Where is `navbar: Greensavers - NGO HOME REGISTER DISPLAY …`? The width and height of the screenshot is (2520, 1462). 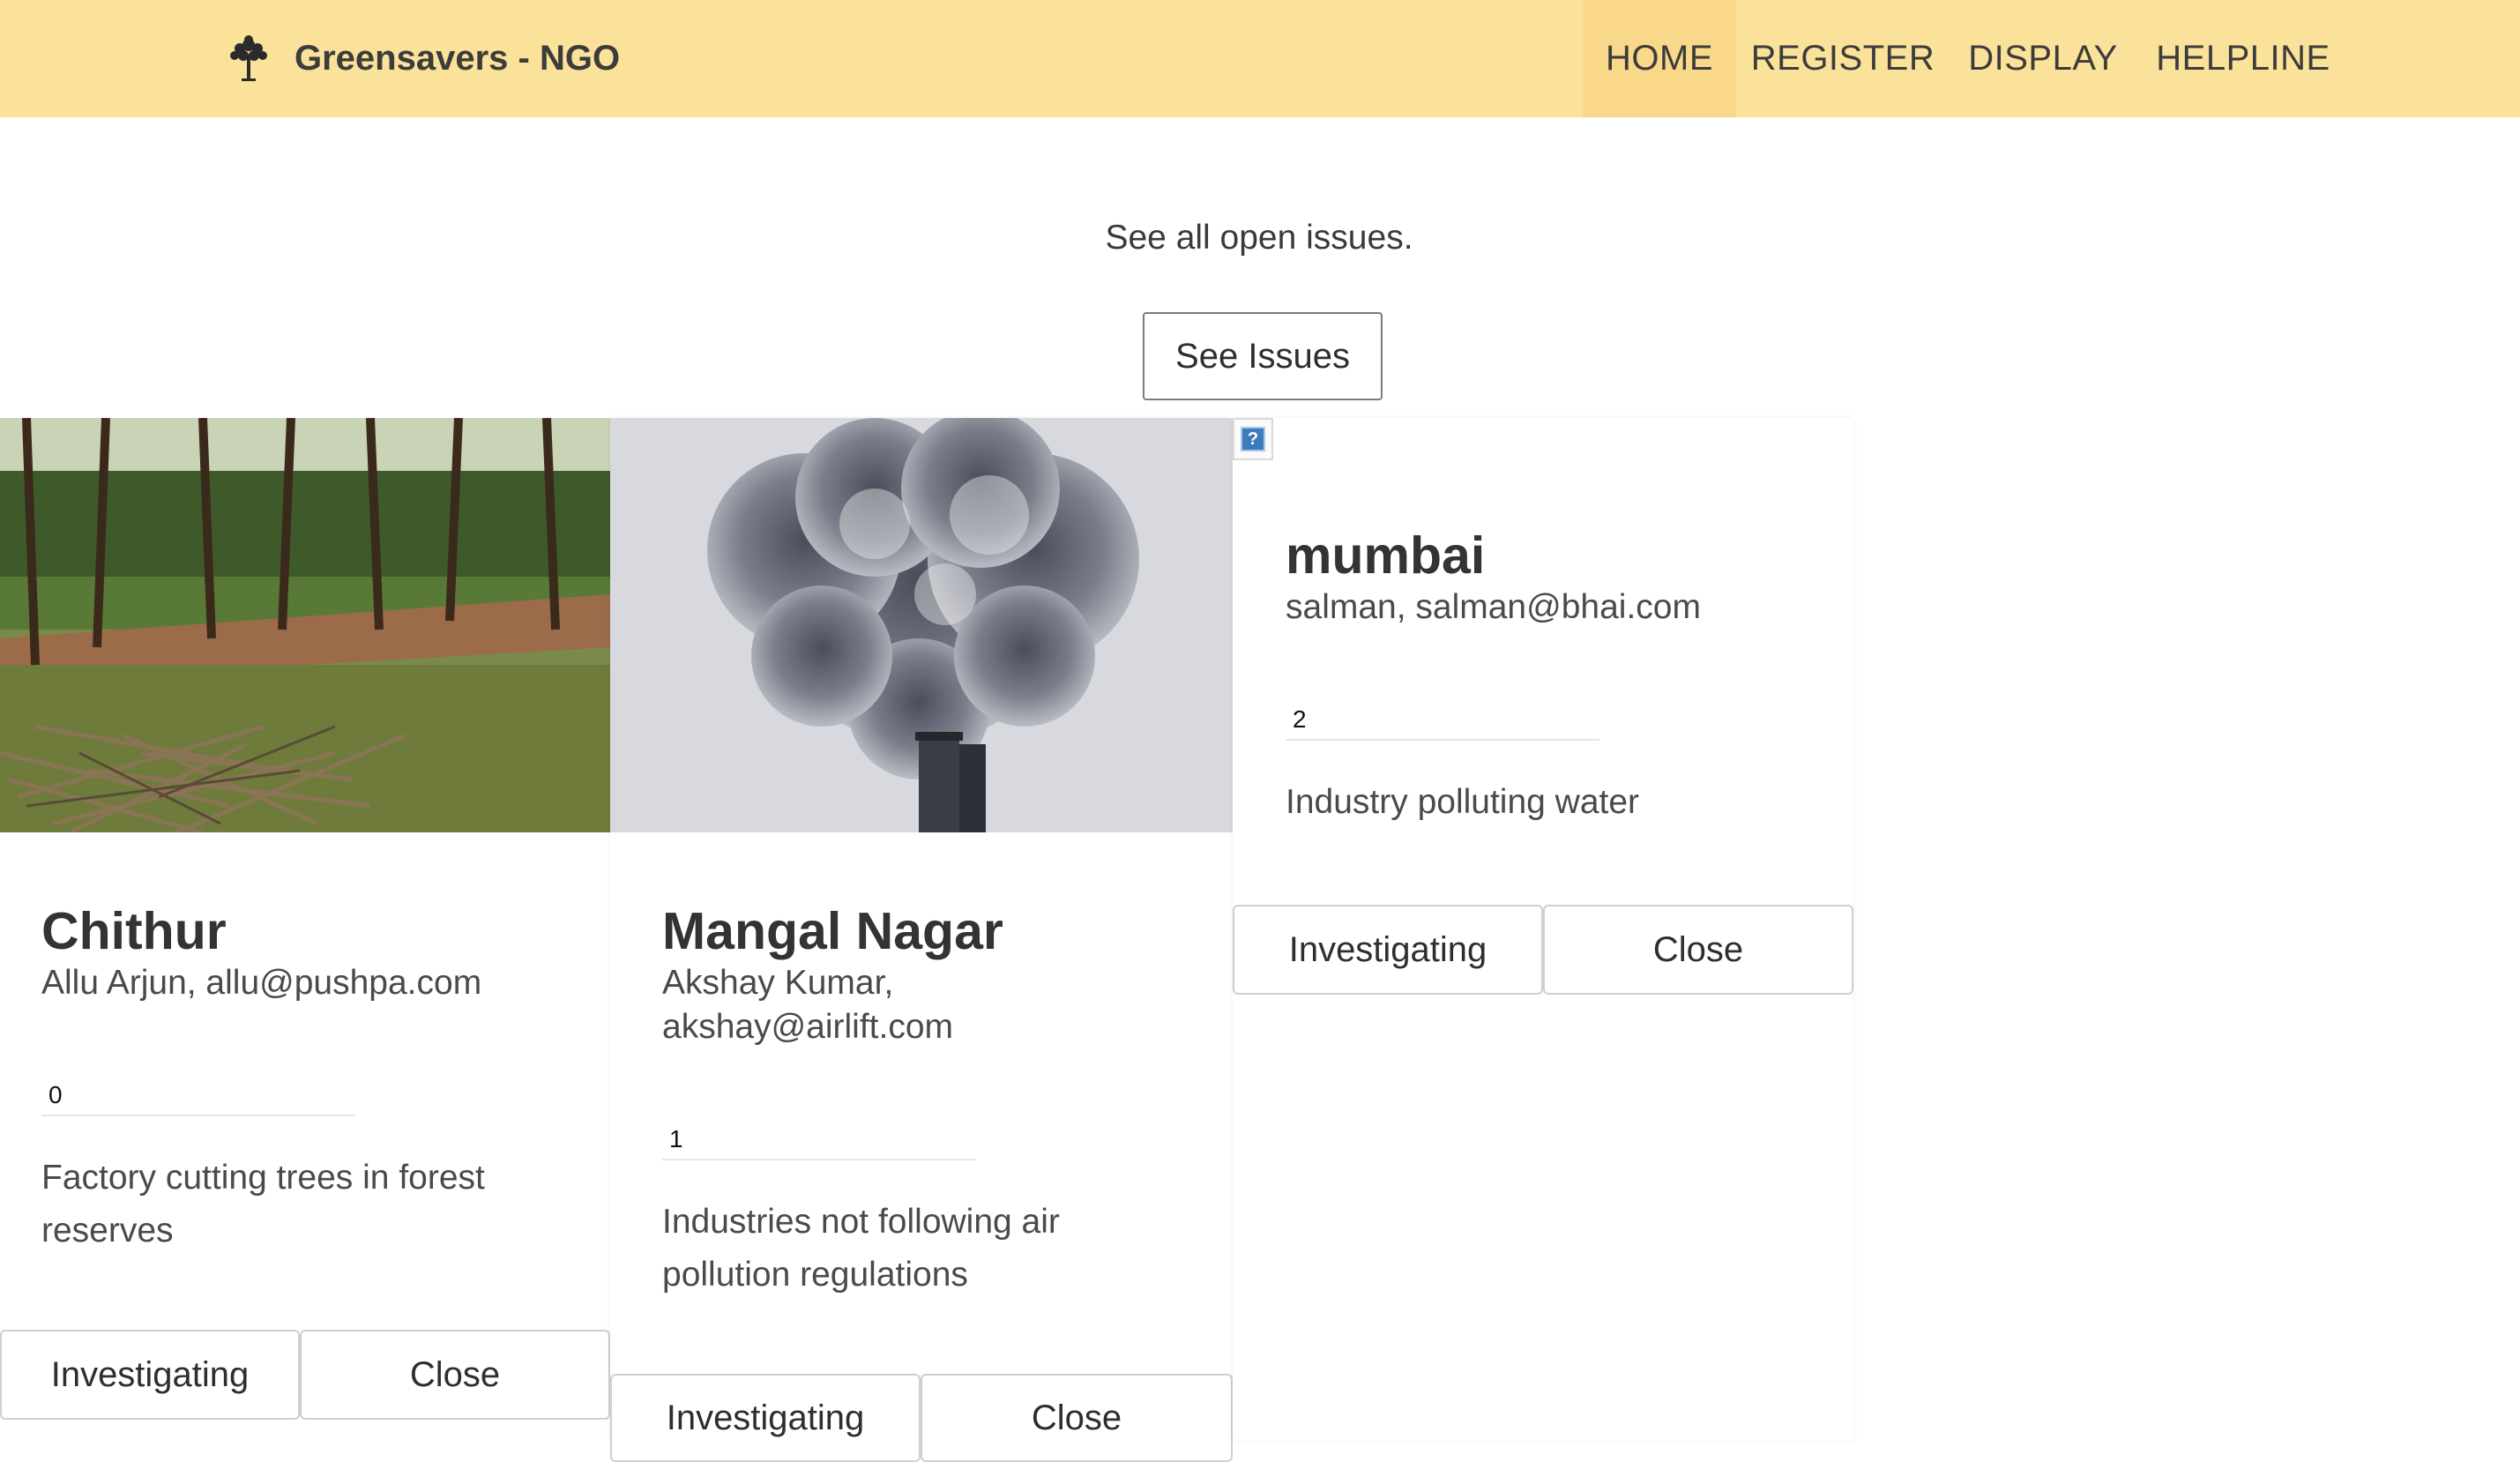 navbar: Greensavers - NGO HOME REGISTER DISPLAY … is located at coordinates (1260, 58).